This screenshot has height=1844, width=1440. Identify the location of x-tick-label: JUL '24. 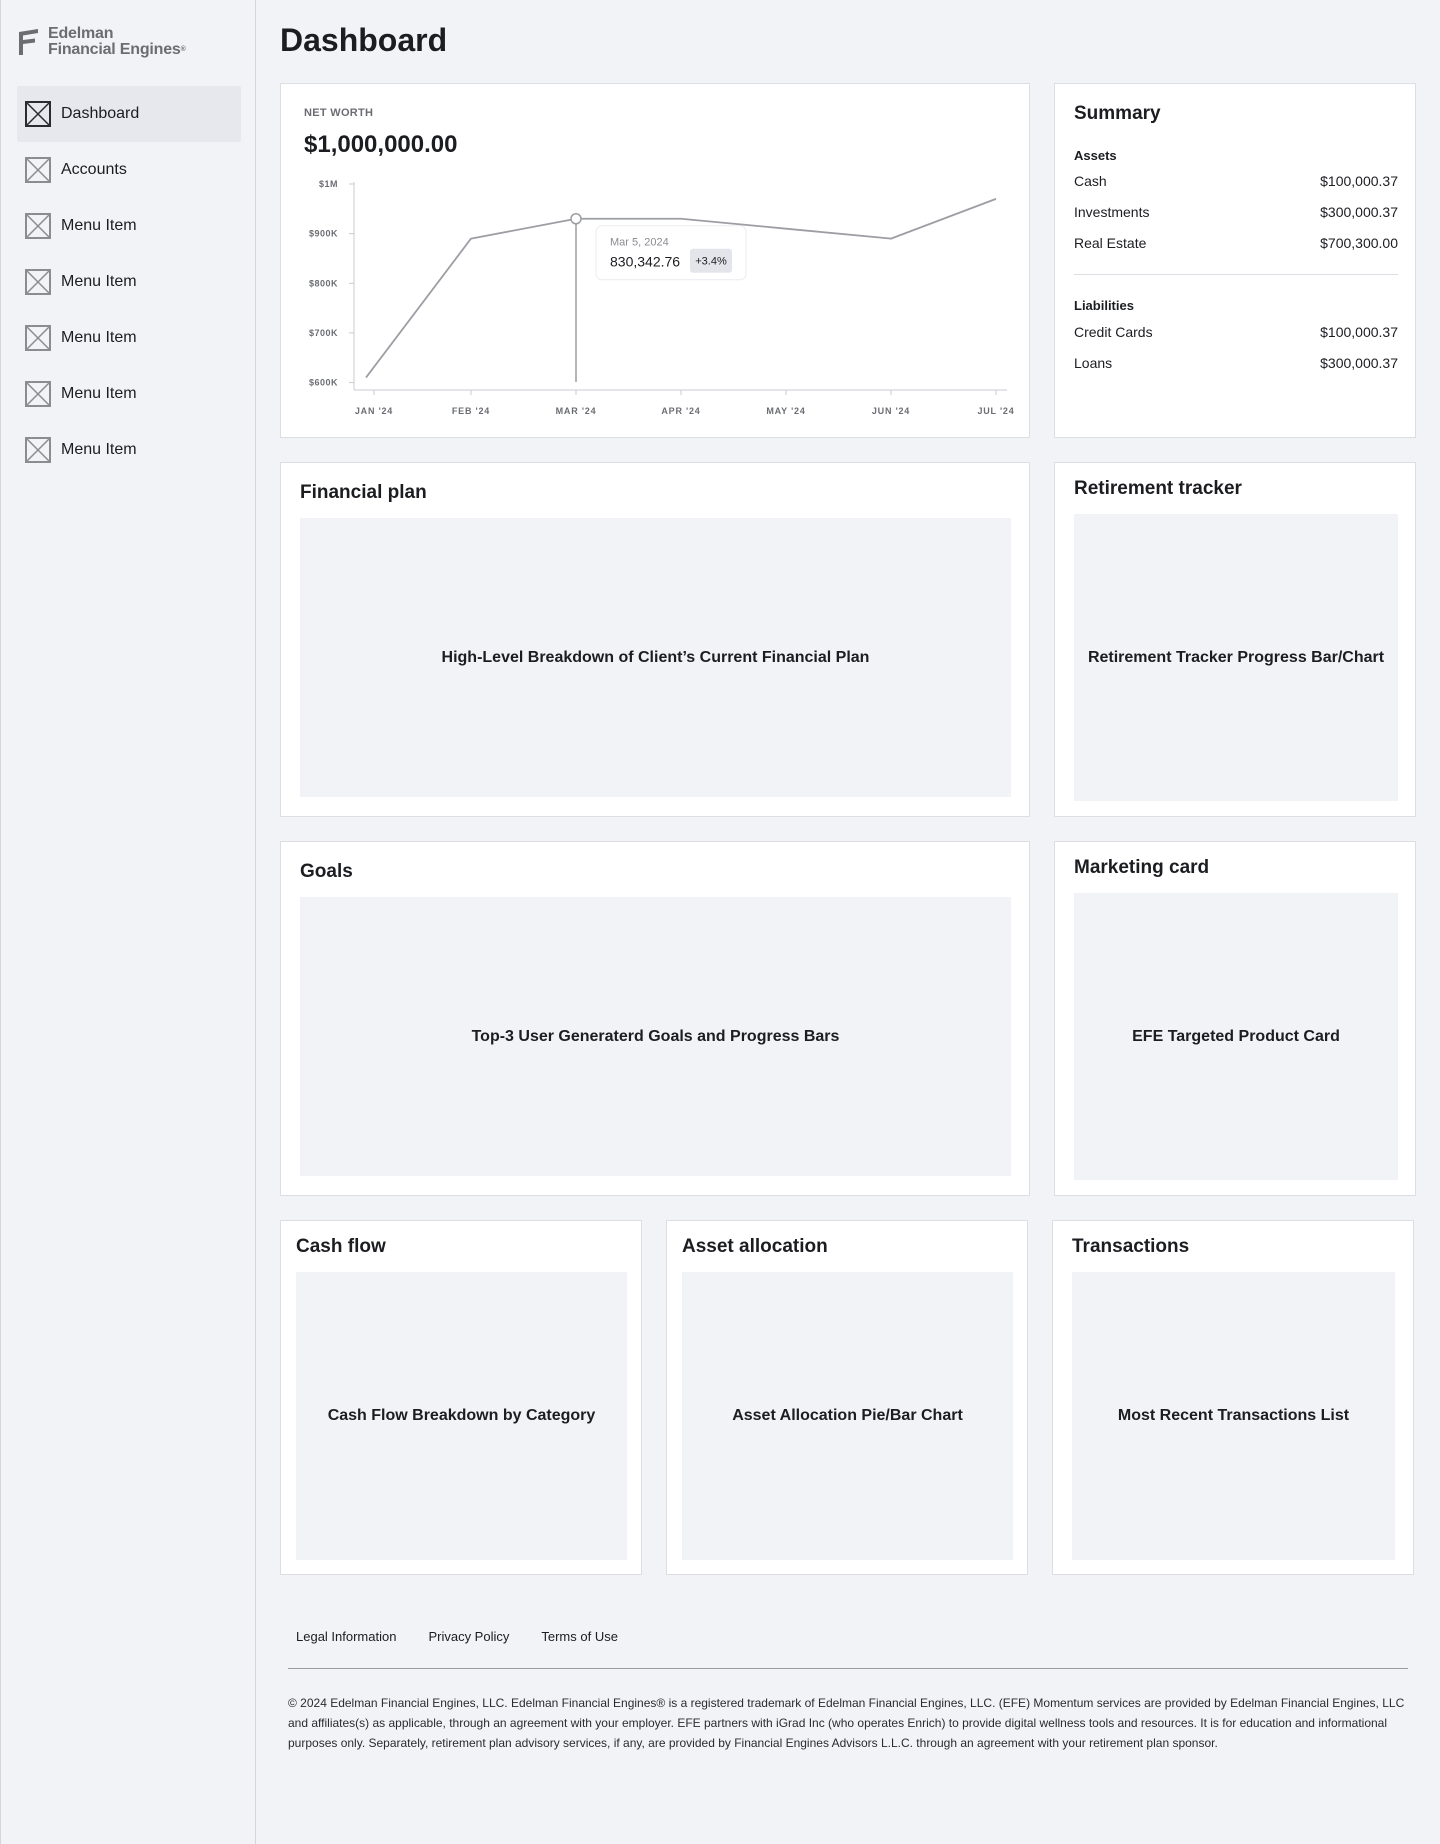
(995, 411).